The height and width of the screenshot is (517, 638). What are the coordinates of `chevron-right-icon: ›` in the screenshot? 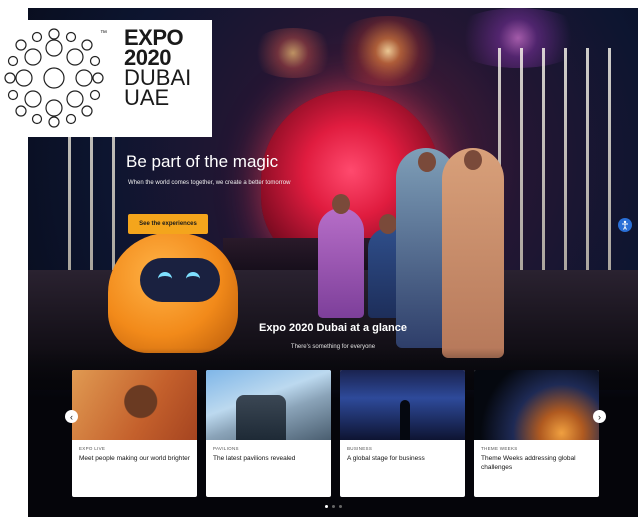 It's located at (599, 416).